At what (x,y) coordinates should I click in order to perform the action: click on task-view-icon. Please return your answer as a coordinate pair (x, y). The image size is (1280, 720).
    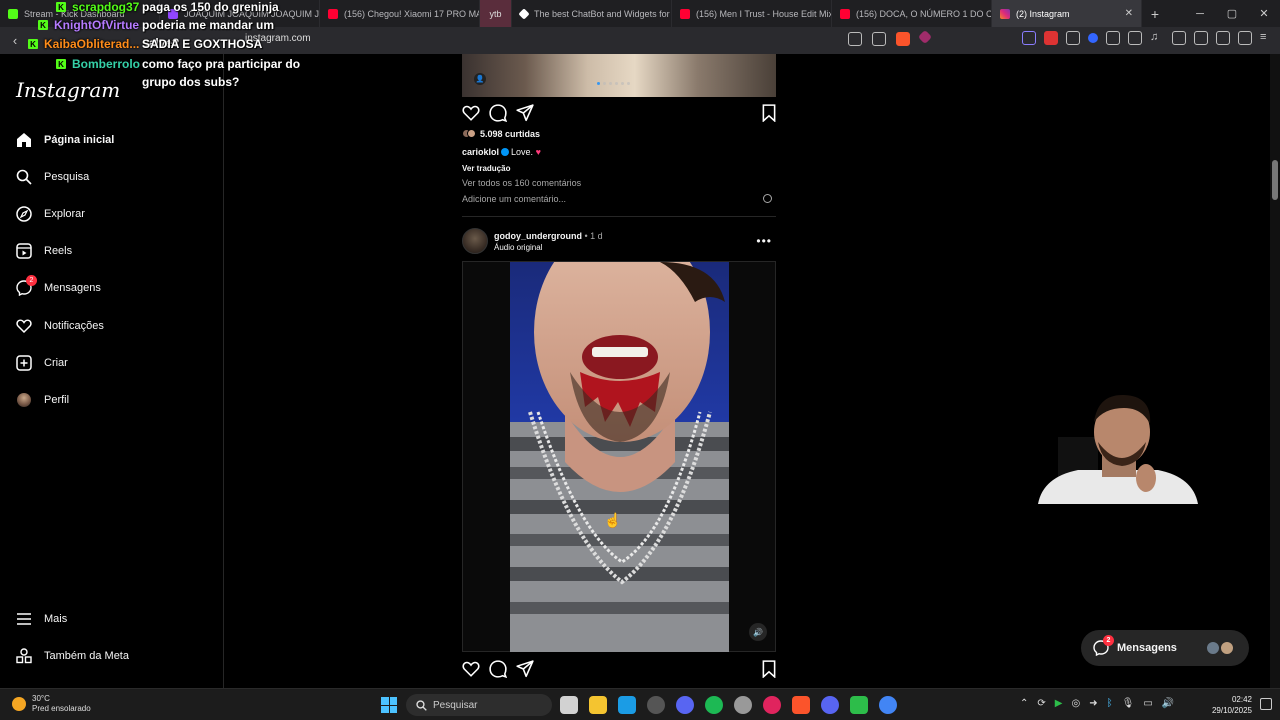
    Looking at the image, I should click on (569, 705).